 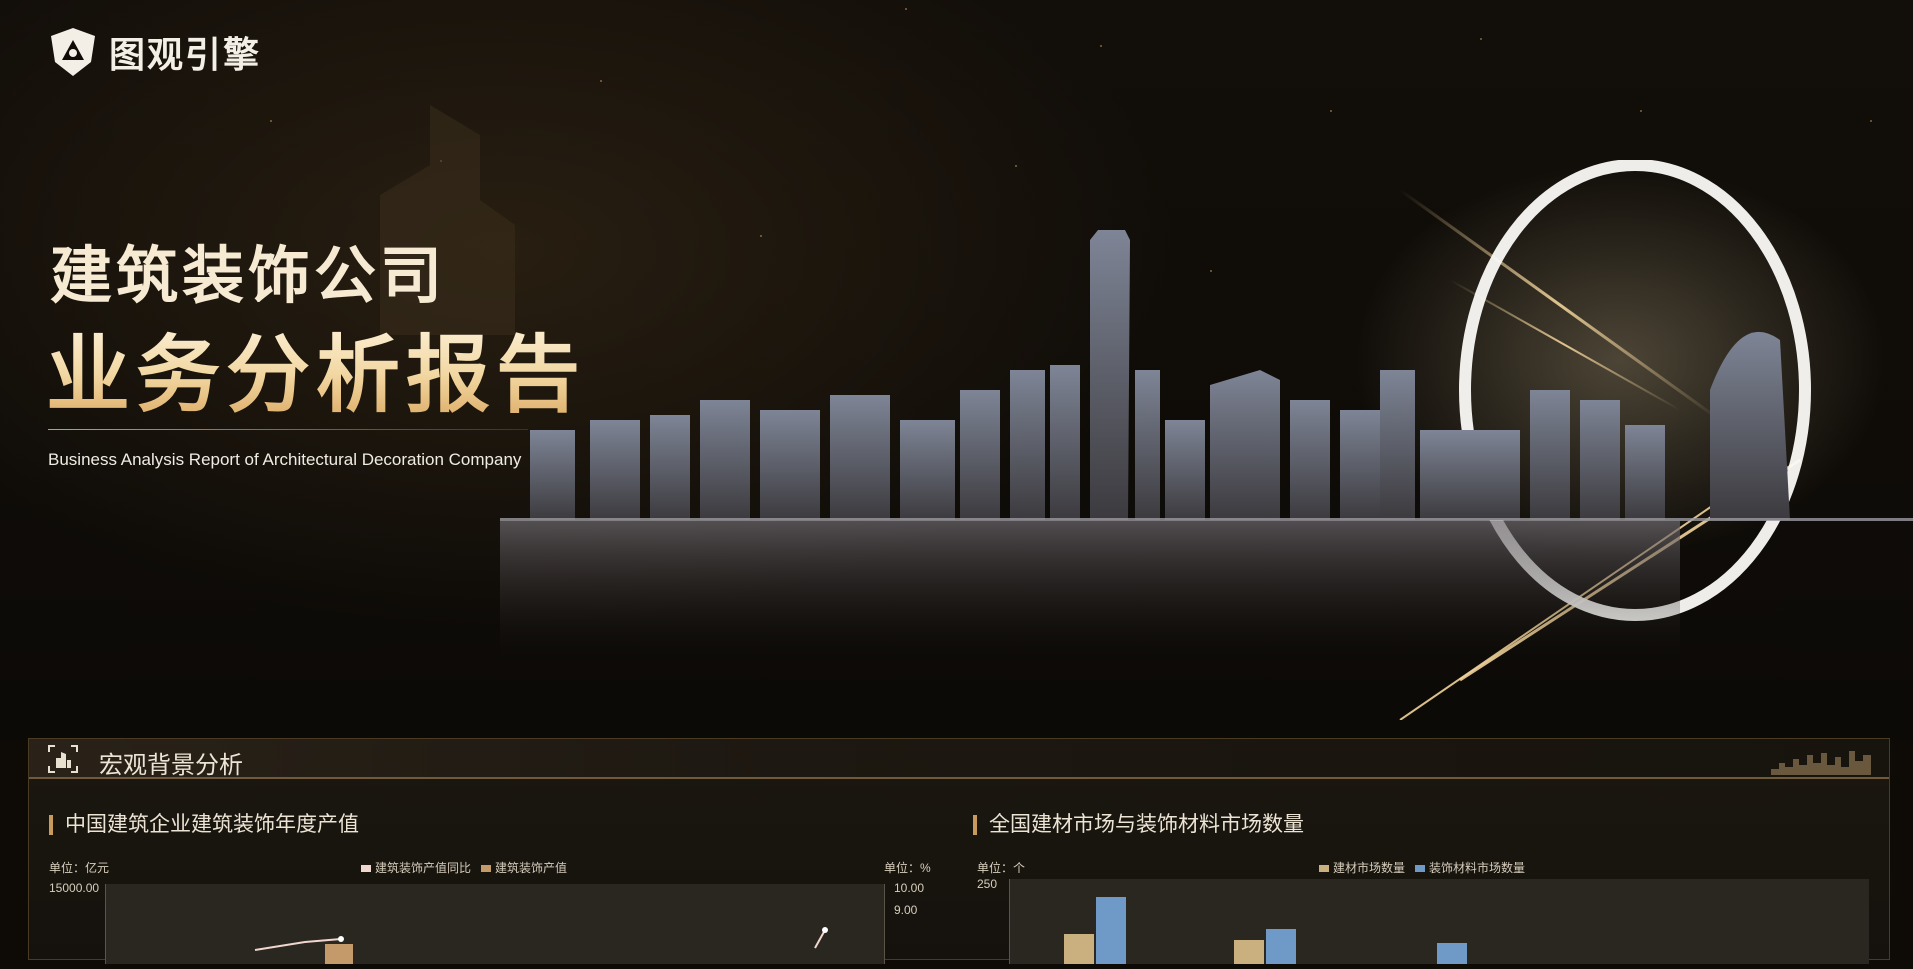 I want to click on report-title-line2: 业务分析报告, so click(x=316, y=368).